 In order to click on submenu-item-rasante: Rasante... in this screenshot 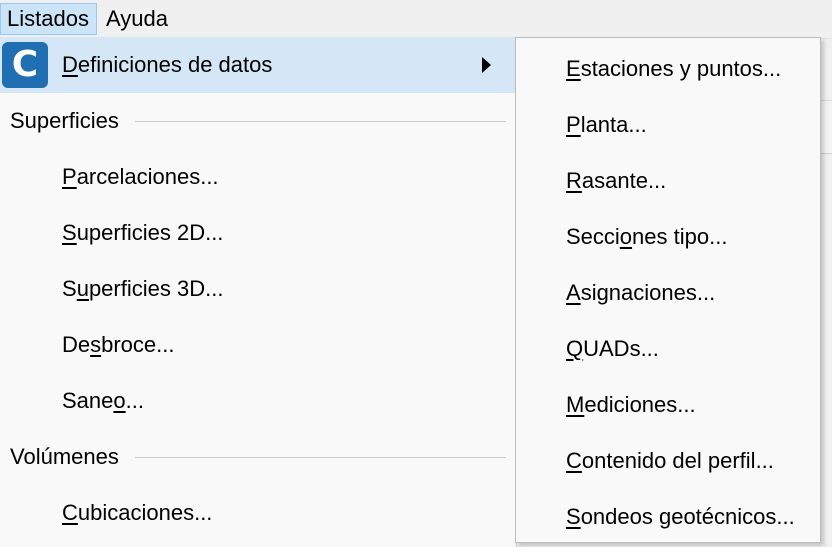, I will do `click(668, 180)`.